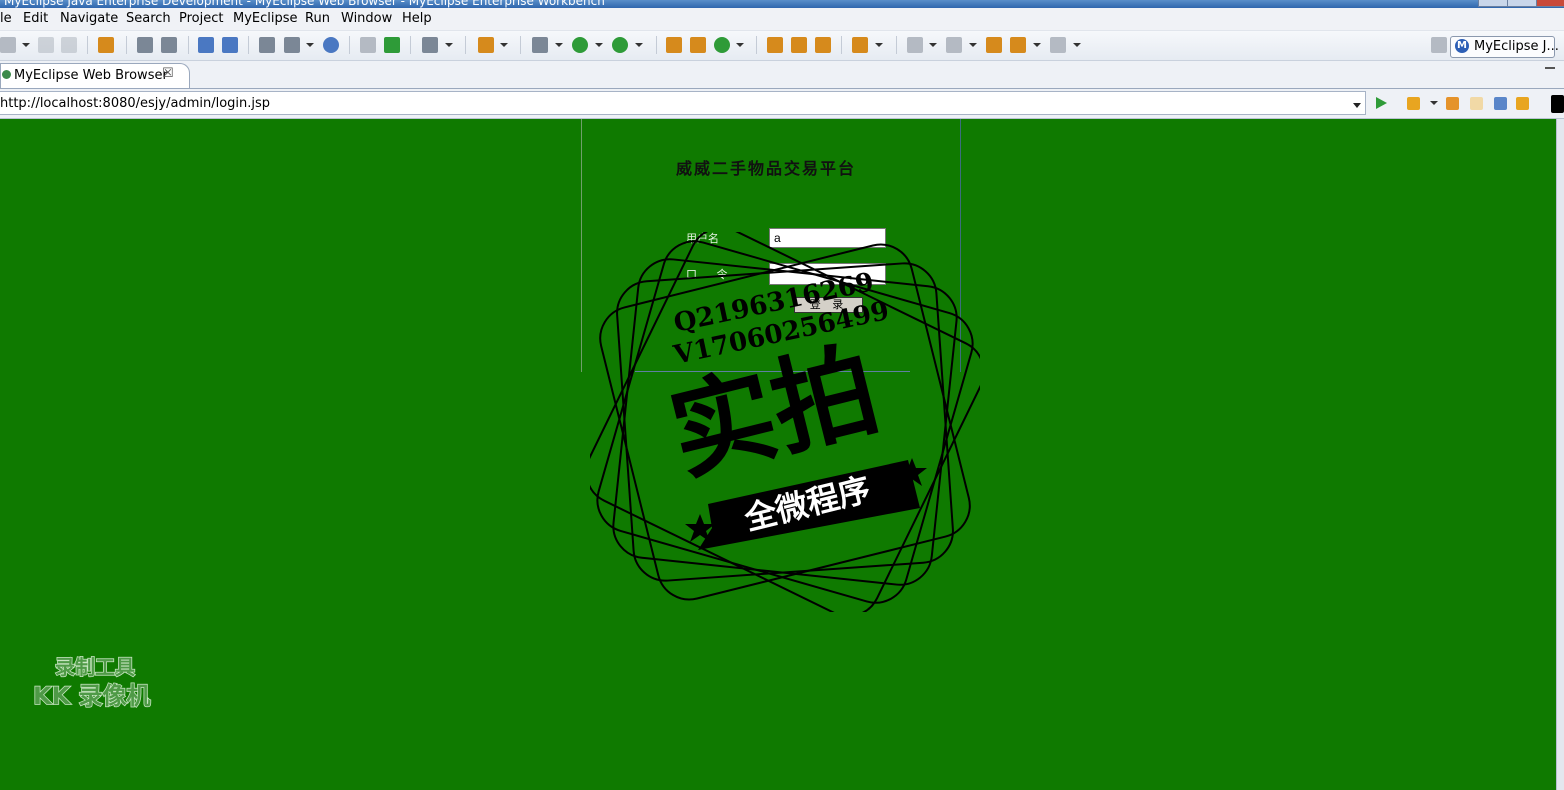 Image resolution: width=1564 pixels, height=790 pixels. Describe the element at coordinates (1452, 103) in the screenshot. I see `browser-back-icon` at that location.